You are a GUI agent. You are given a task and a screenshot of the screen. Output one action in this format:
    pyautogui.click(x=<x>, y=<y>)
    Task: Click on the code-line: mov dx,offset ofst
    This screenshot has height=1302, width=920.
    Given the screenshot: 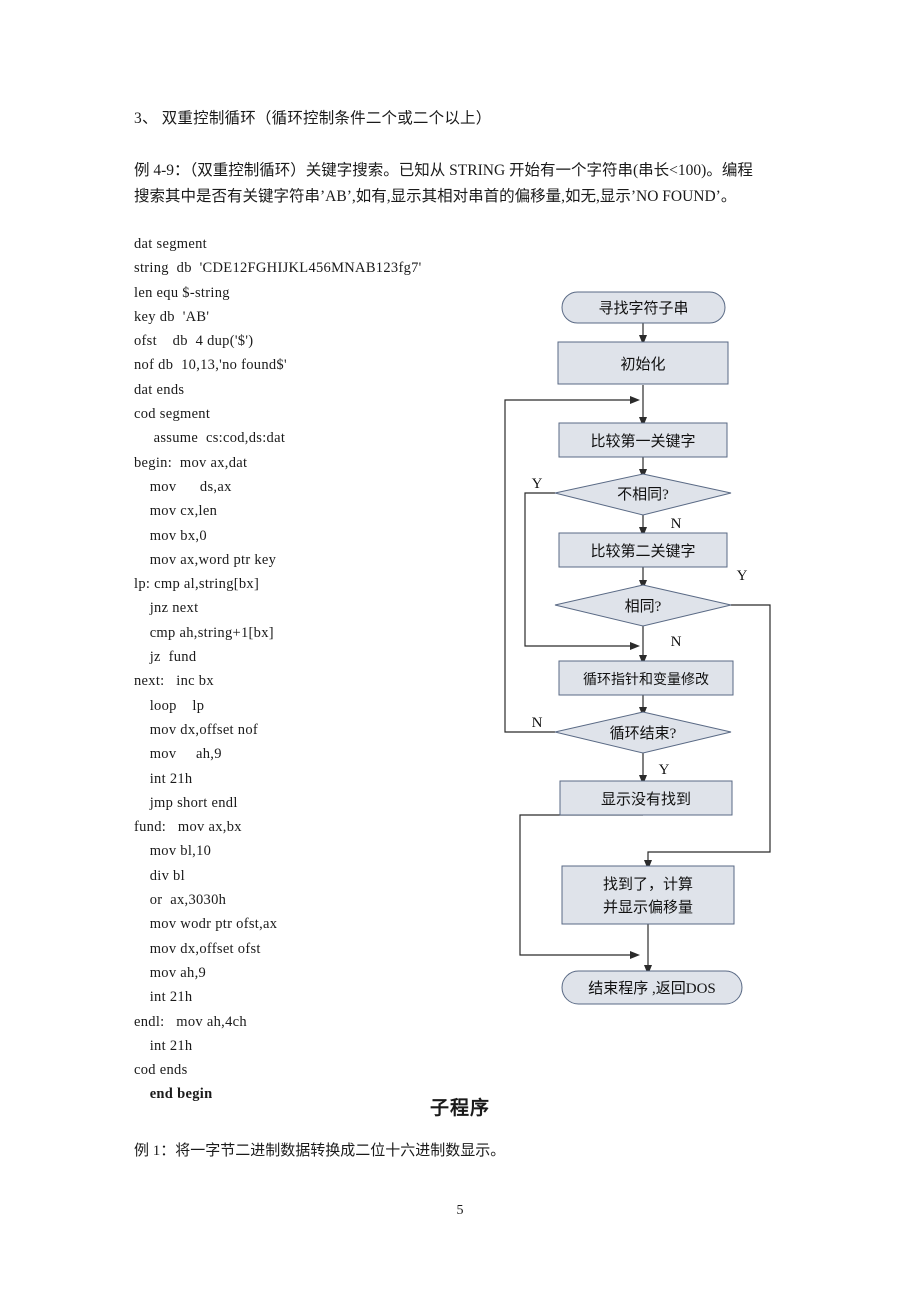 What is the action you would take?
    pyautogui.click(x=197, y=948)
    